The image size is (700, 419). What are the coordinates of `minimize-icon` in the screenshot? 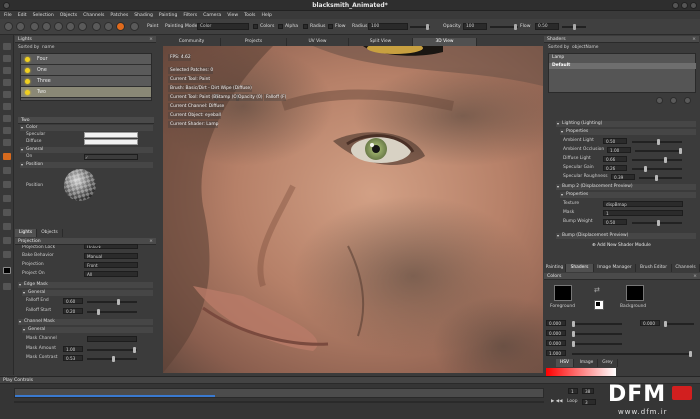 It's located at (675, 5).